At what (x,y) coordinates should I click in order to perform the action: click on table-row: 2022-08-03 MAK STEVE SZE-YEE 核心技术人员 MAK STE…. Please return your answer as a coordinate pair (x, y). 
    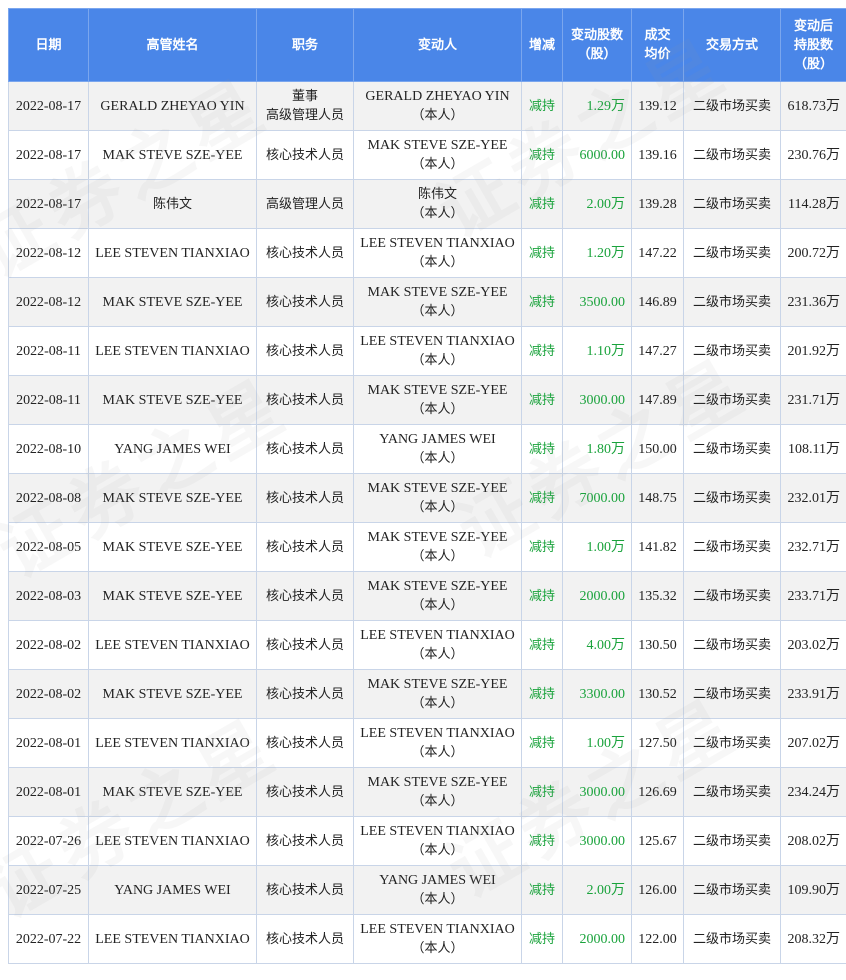
    Looking at the image, I should click on (427, 596).